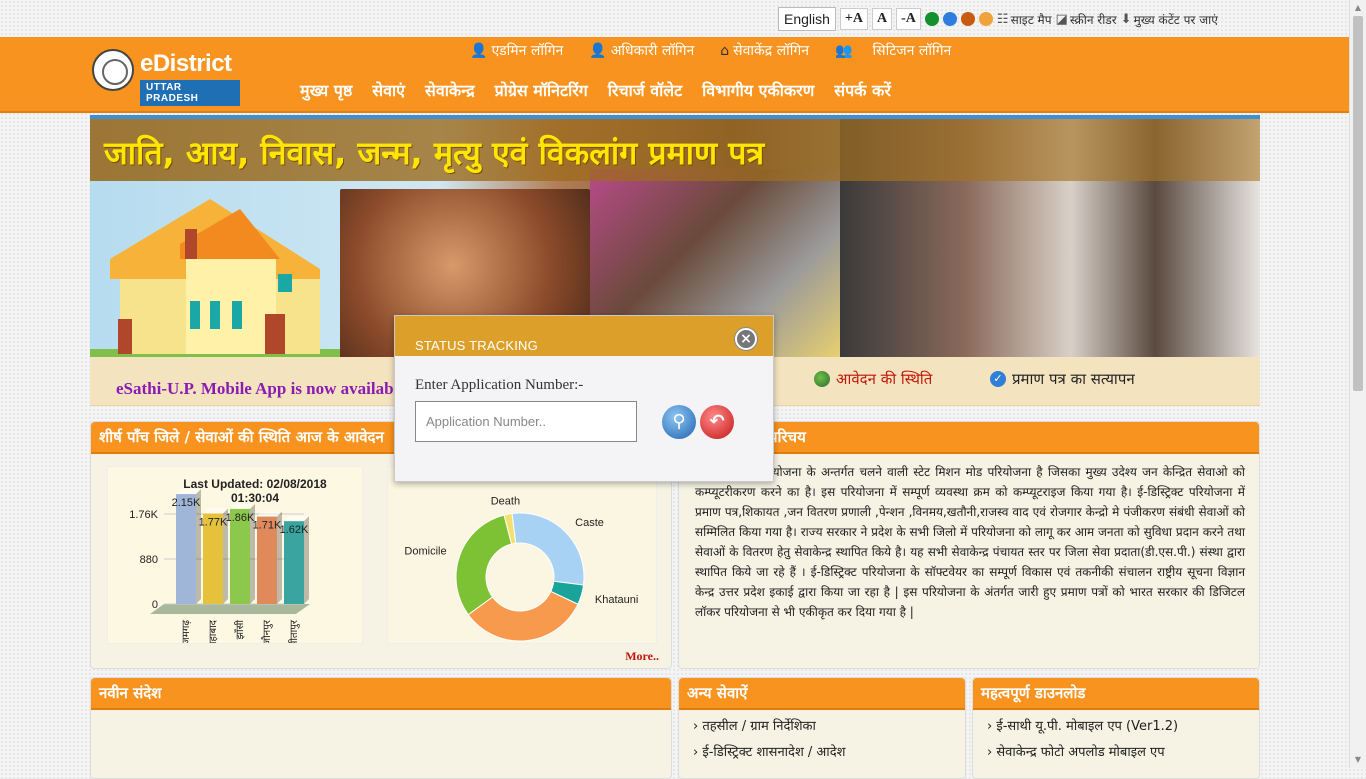 The width and height of the screenshot is (1366, 779). I want to click on other-services-title: अन्य सेवाऐं, so click(822, 694).